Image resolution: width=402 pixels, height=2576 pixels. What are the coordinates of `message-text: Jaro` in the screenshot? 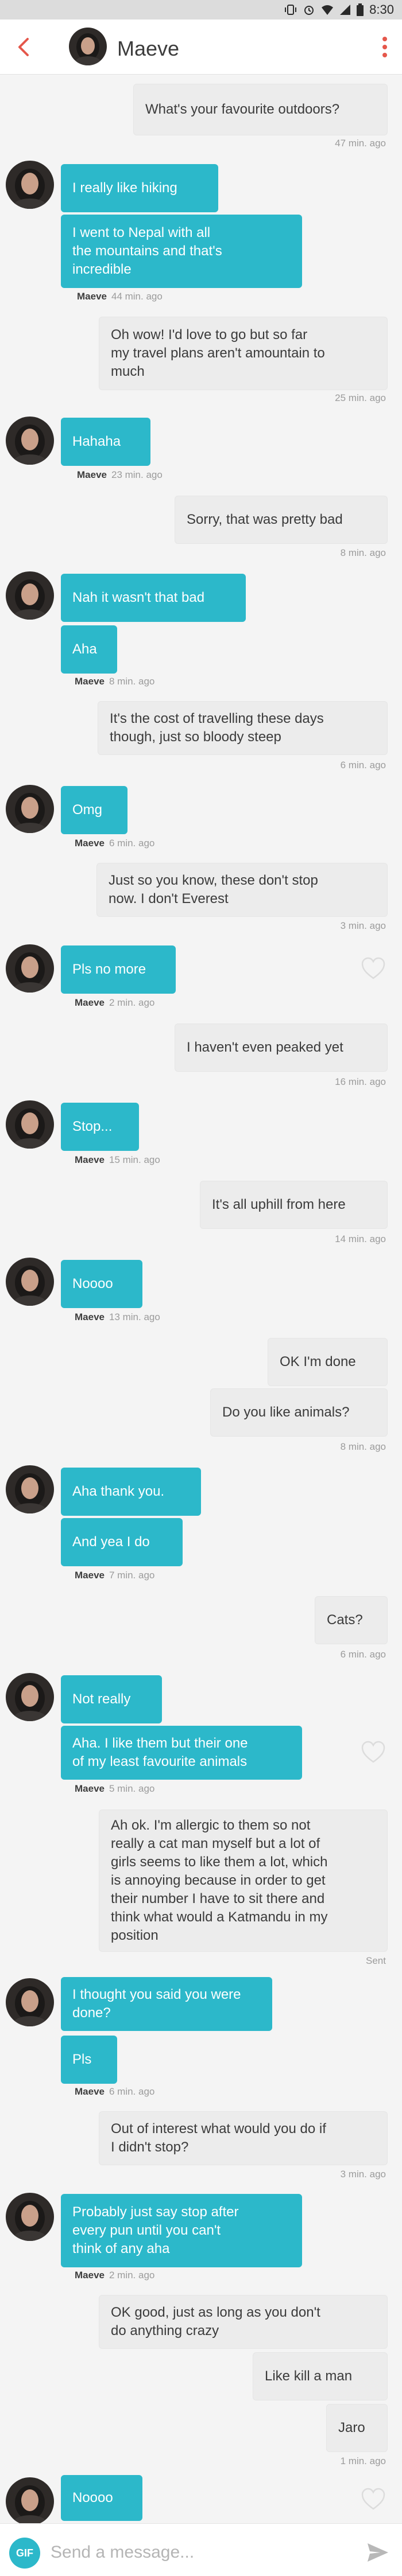 It's located at (351, 2428).